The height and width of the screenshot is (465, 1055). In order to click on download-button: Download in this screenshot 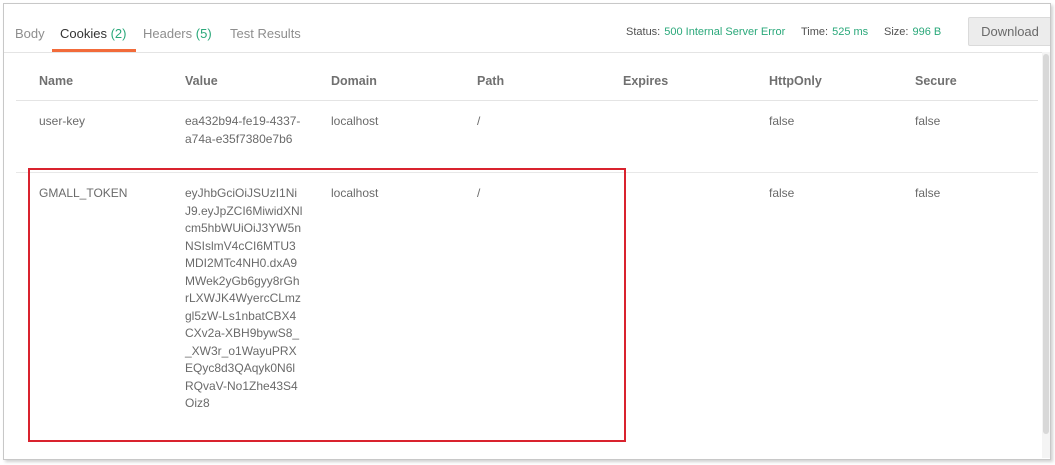, I will do `click(1009, 31)`.